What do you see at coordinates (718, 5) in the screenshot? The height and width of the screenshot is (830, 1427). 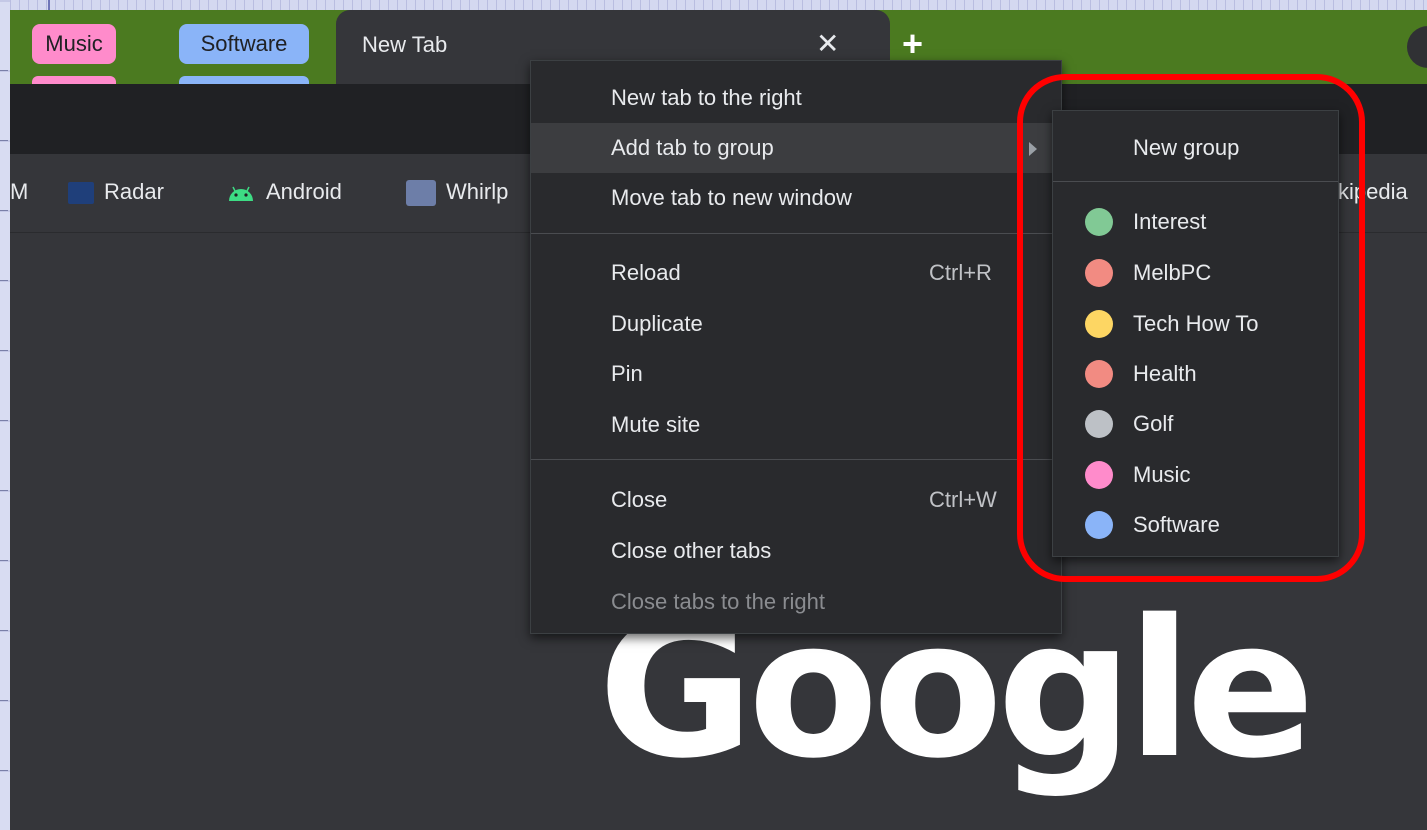 I see `slide-top-ruler` at bounding box center [718, 5].